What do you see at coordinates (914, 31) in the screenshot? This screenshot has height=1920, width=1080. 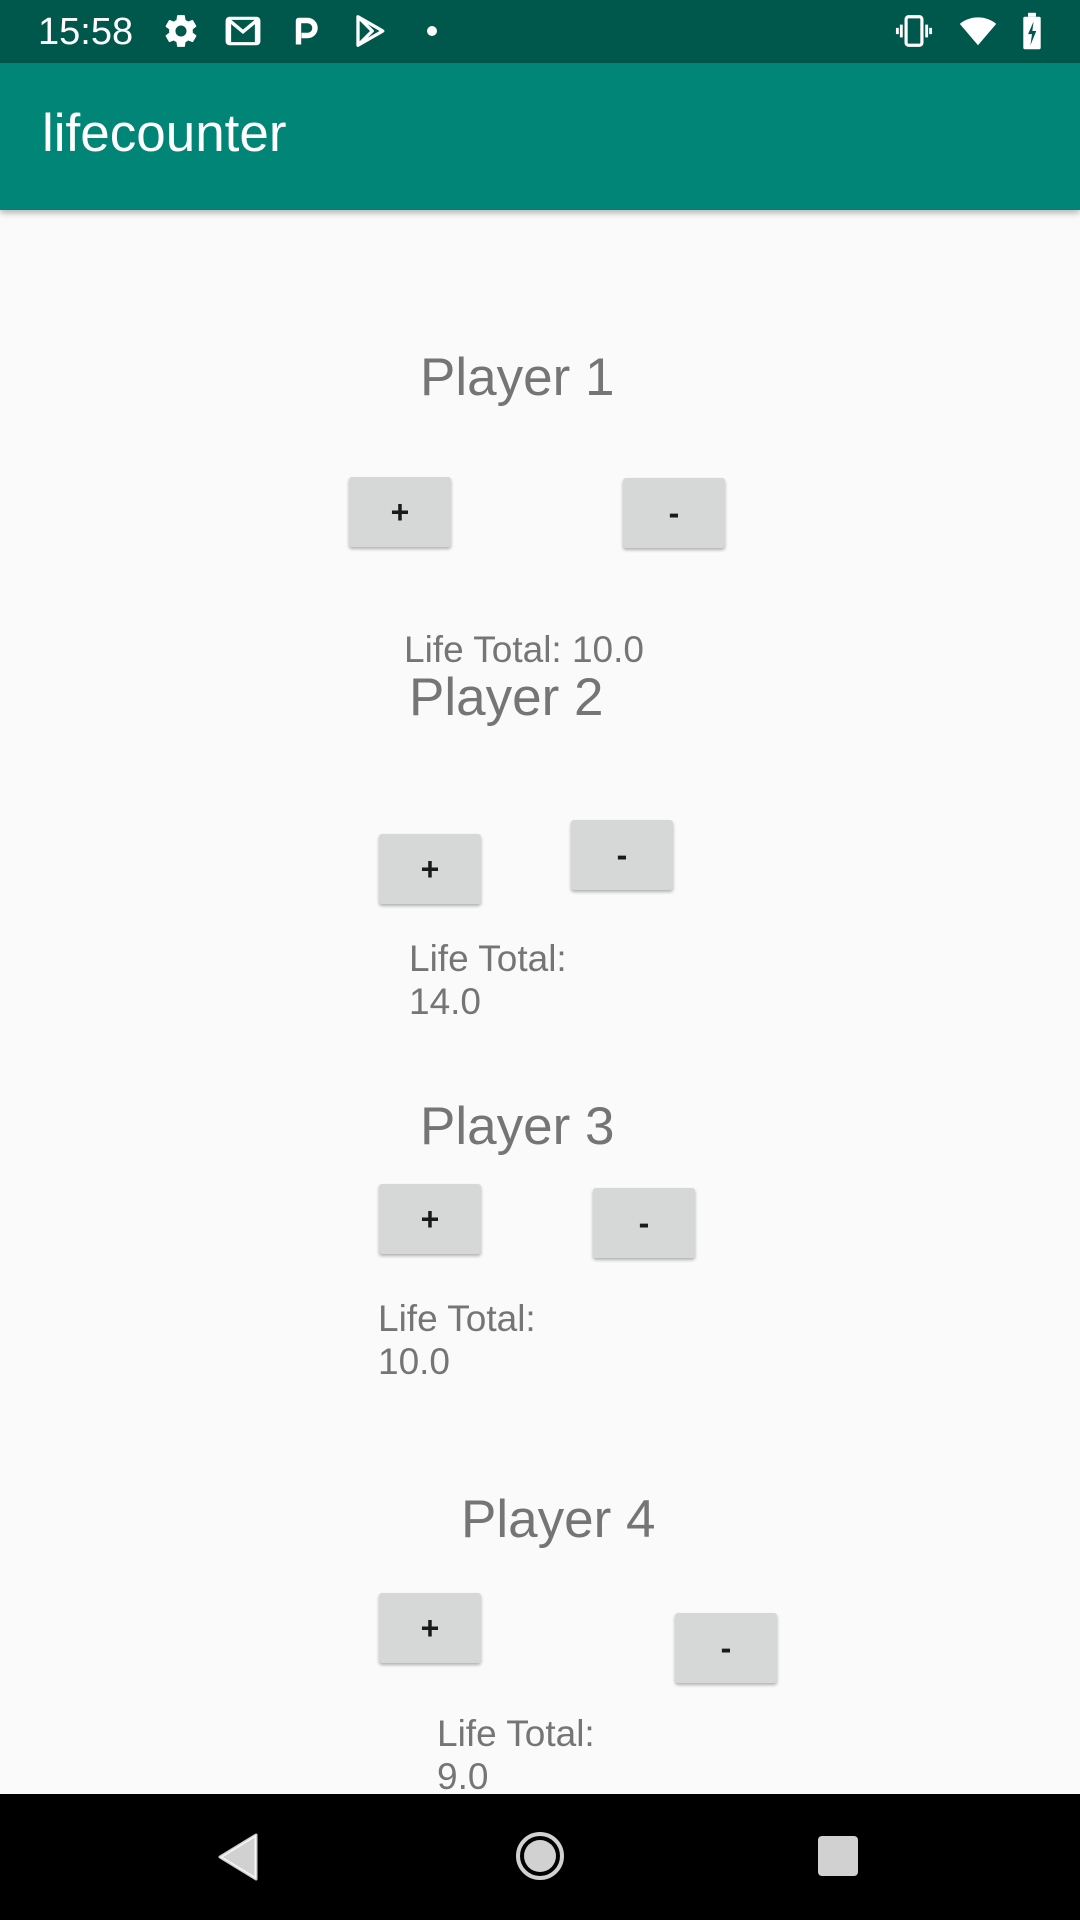 I see `vibrate-icon` at bounding box center [914, 31].